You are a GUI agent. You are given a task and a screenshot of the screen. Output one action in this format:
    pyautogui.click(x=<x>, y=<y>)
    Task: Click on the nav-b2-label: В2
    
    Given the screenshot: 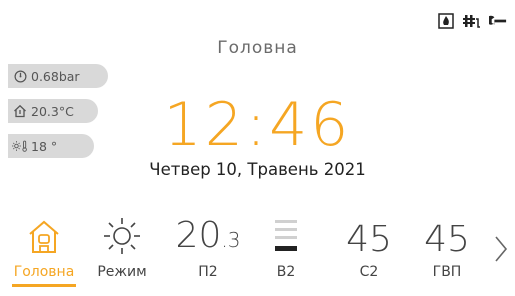 What is the action you would take?
    pyautogui.click(x=286, y=272)
    